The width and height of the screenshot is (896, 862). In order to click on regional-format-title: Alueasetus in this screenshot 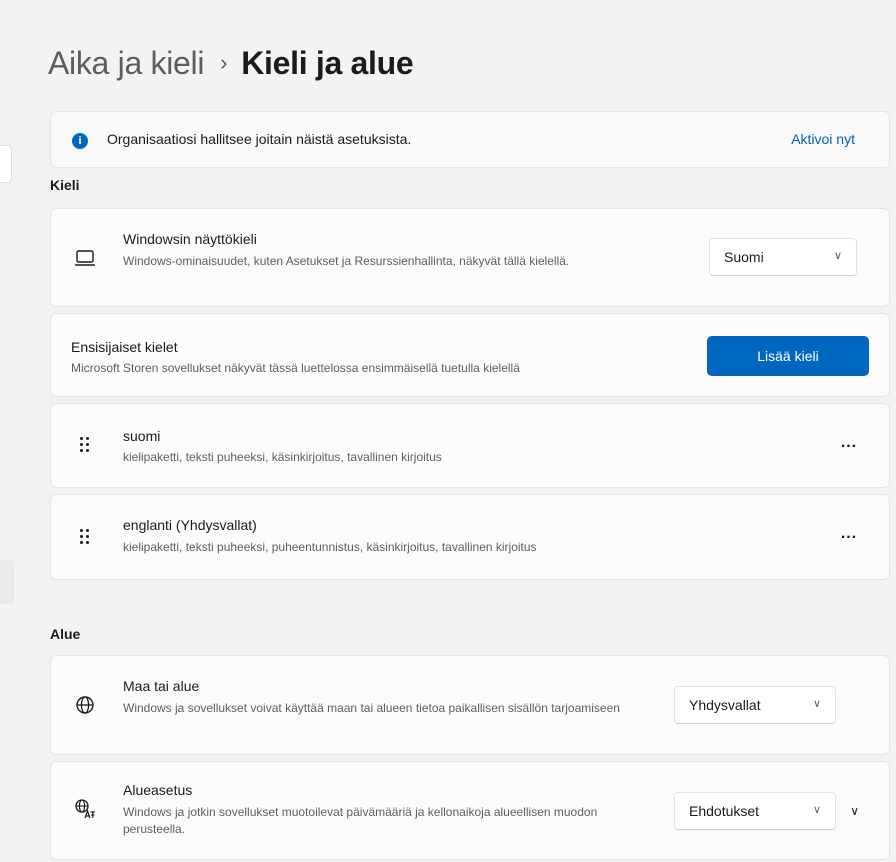, I will do `click(158, 790)`.